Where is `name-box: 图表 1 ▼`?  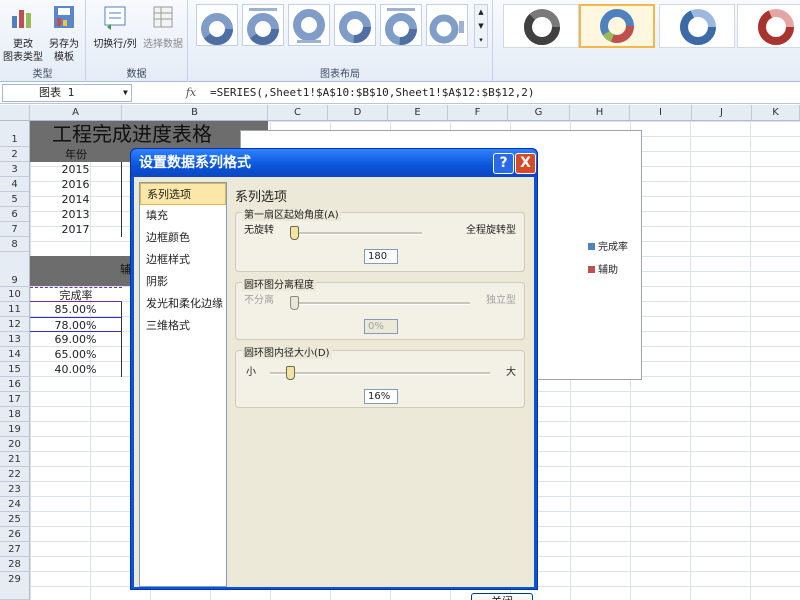 name-box: 图表 1 ▼ is located at coordinates (67, 93).